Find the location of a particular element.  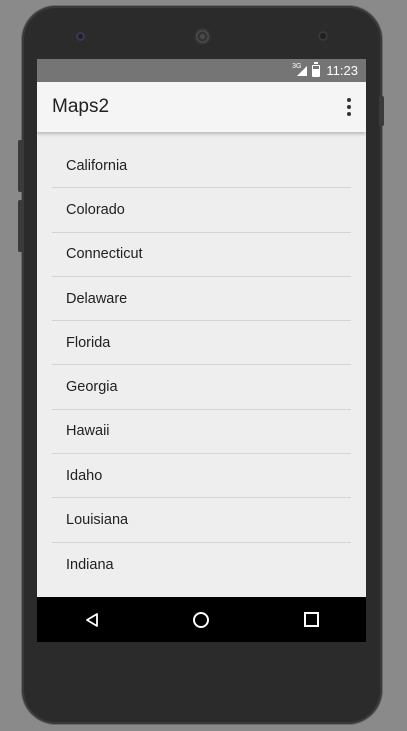

recents-button is located at coordinates (311, 620).